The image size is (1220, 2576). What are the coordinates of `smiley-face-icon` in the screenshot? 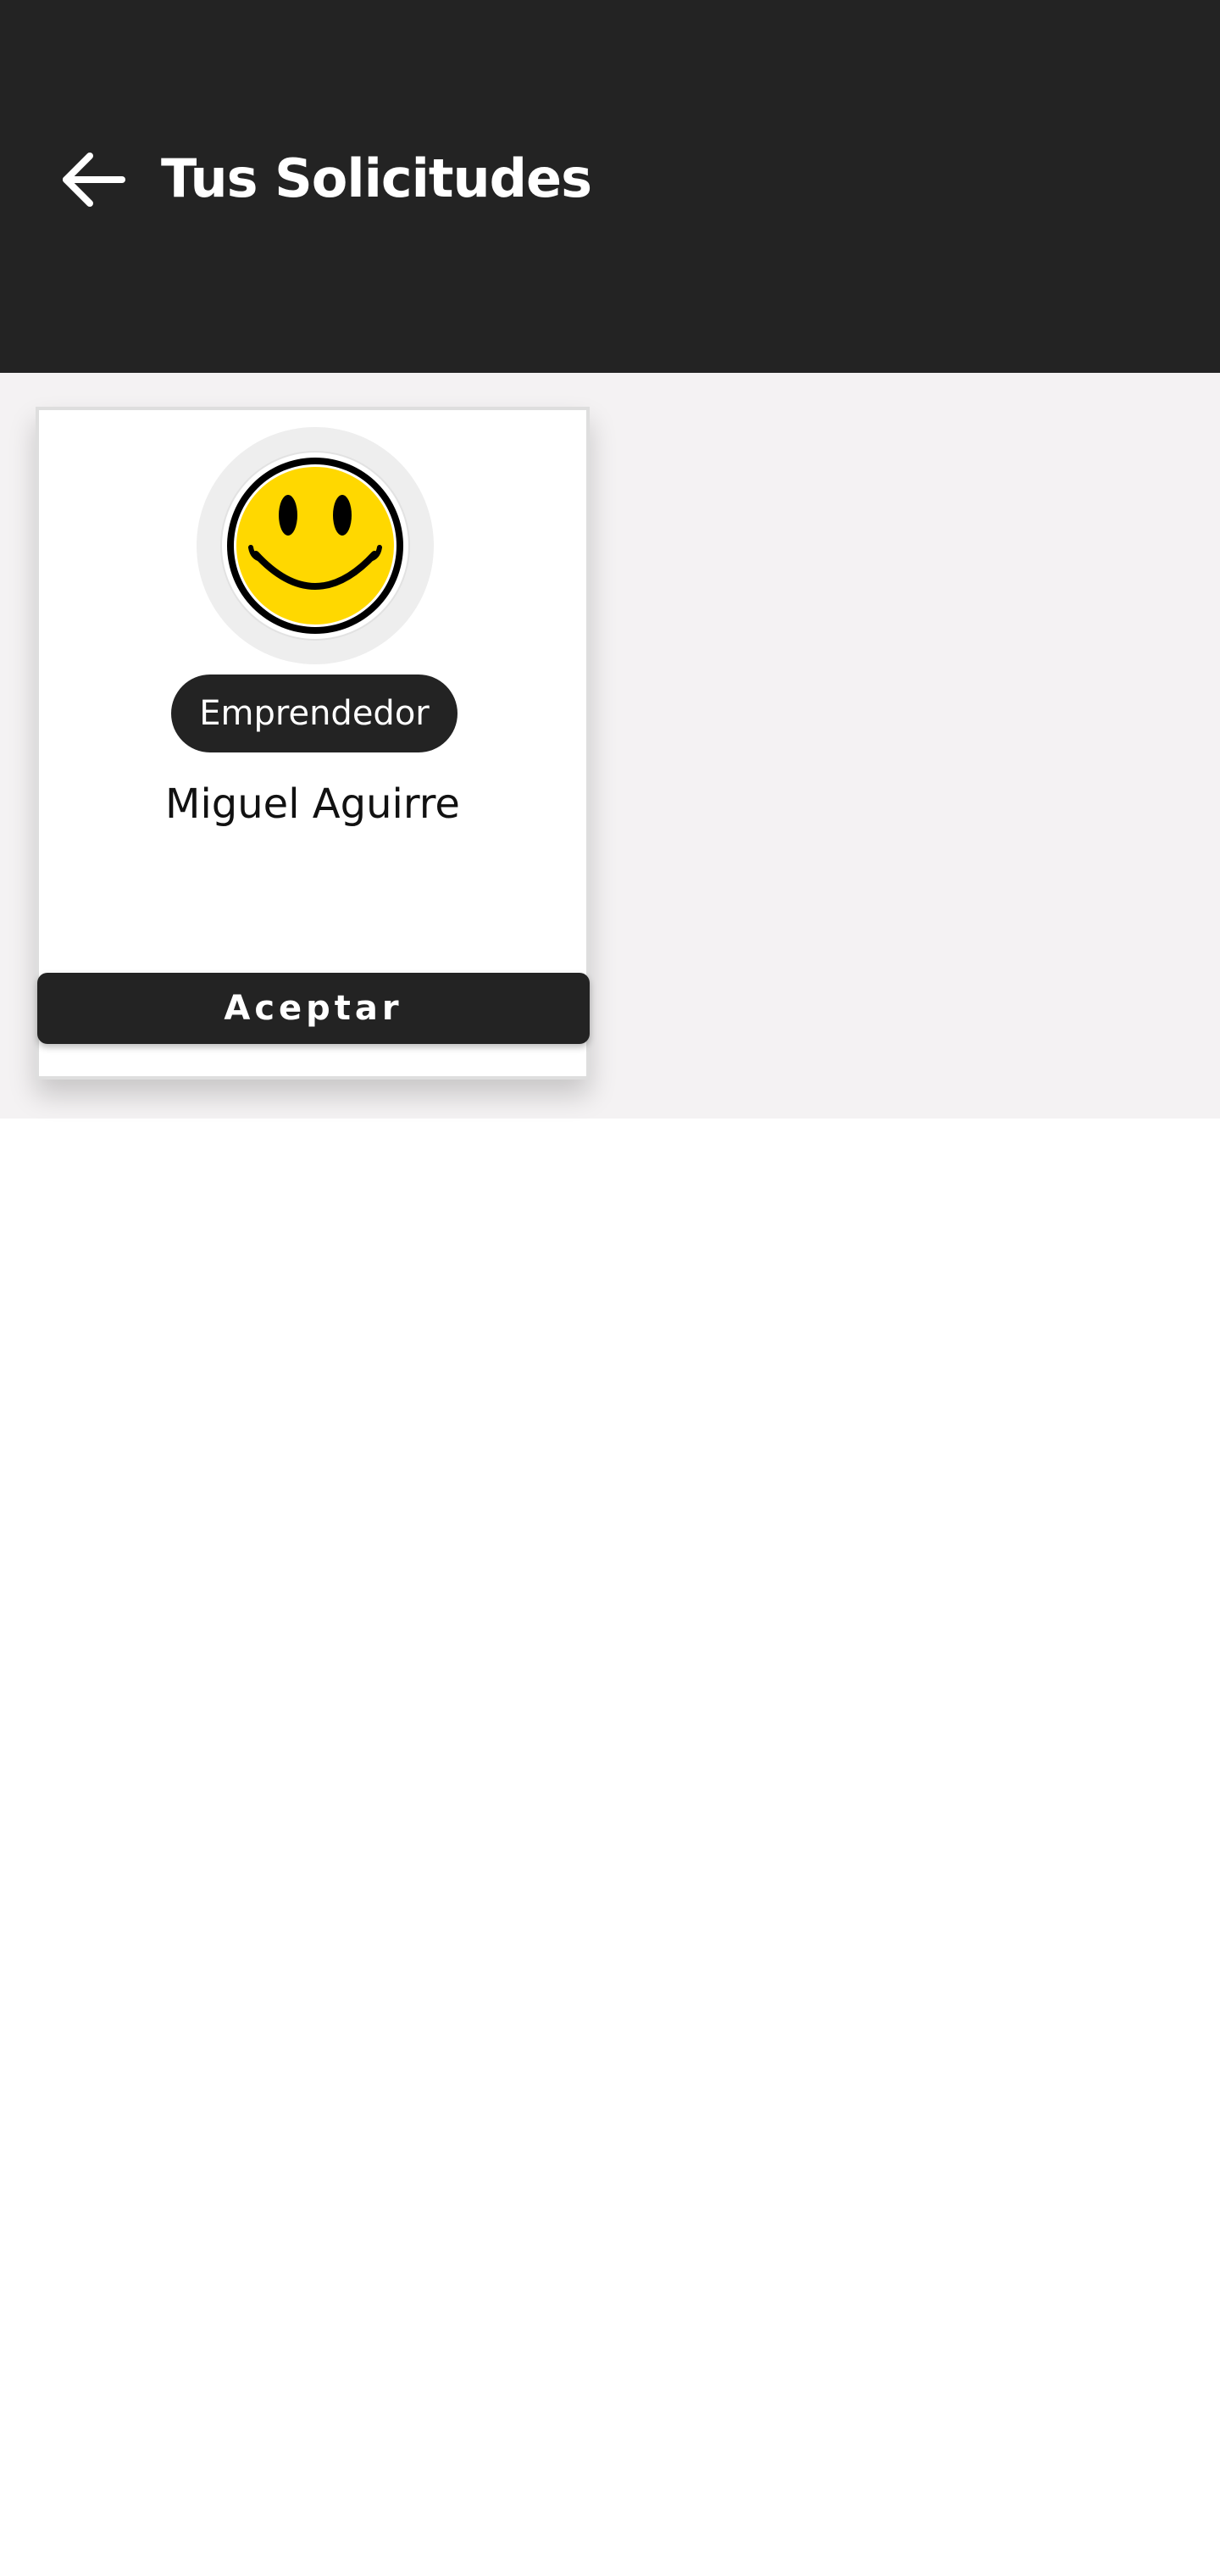 It's located at (315, 546).